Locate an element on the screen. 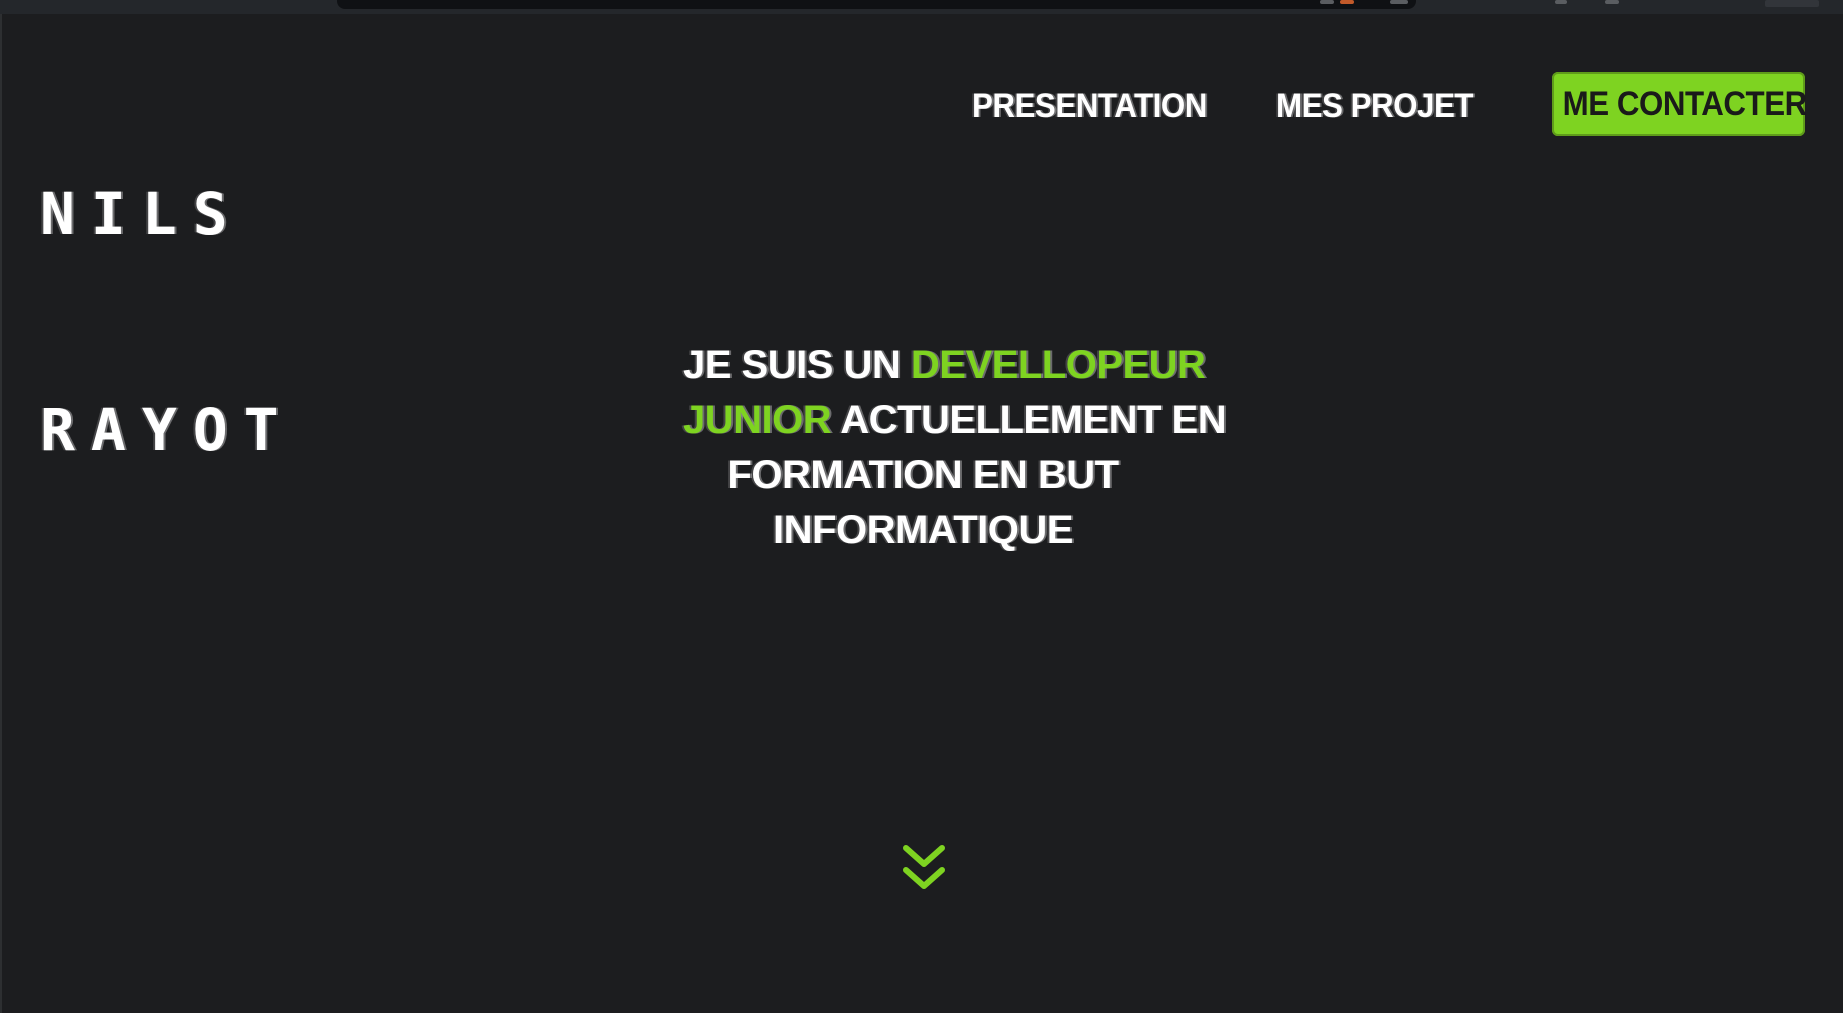 The image size is (1843, 1013). hero-line-4: INFORMATIQUE is located at coordinates (923, 530).